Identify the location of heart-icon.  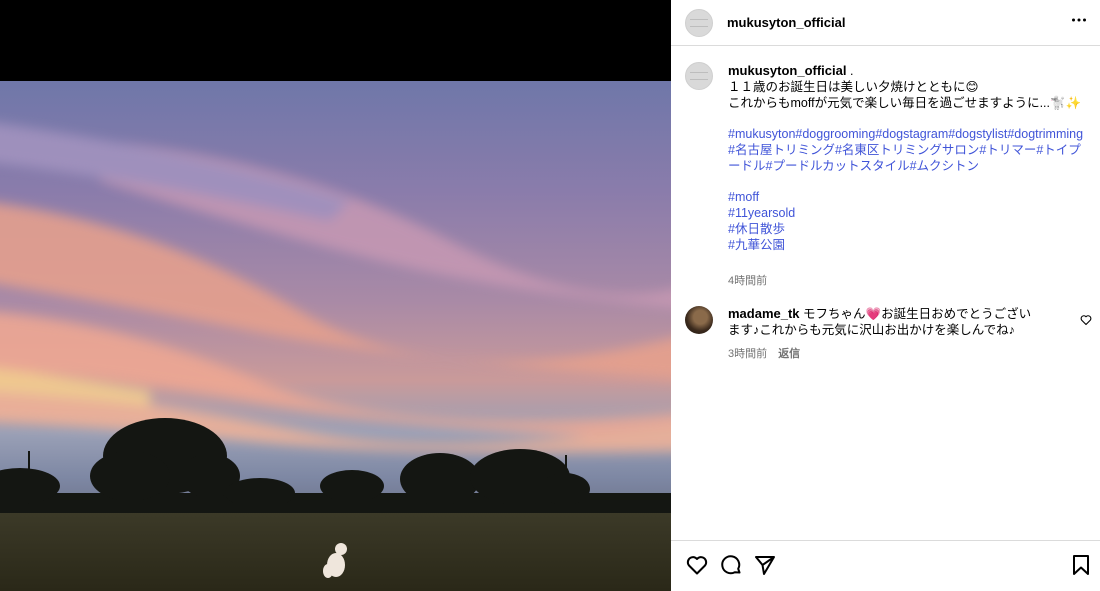
(697, 565).